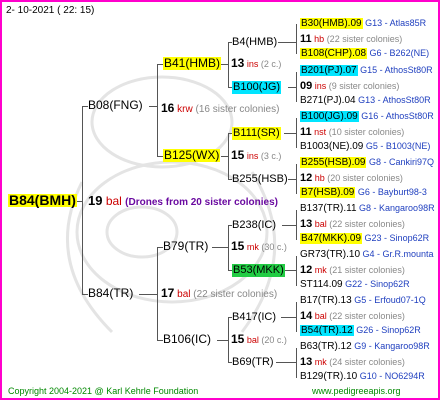 This screenshot has height=400, width=440. What do you see at coordinates (320, 86) in the screenshot?
I see `ancestor-sister-unit: ins` at bounding box center [320, 86].